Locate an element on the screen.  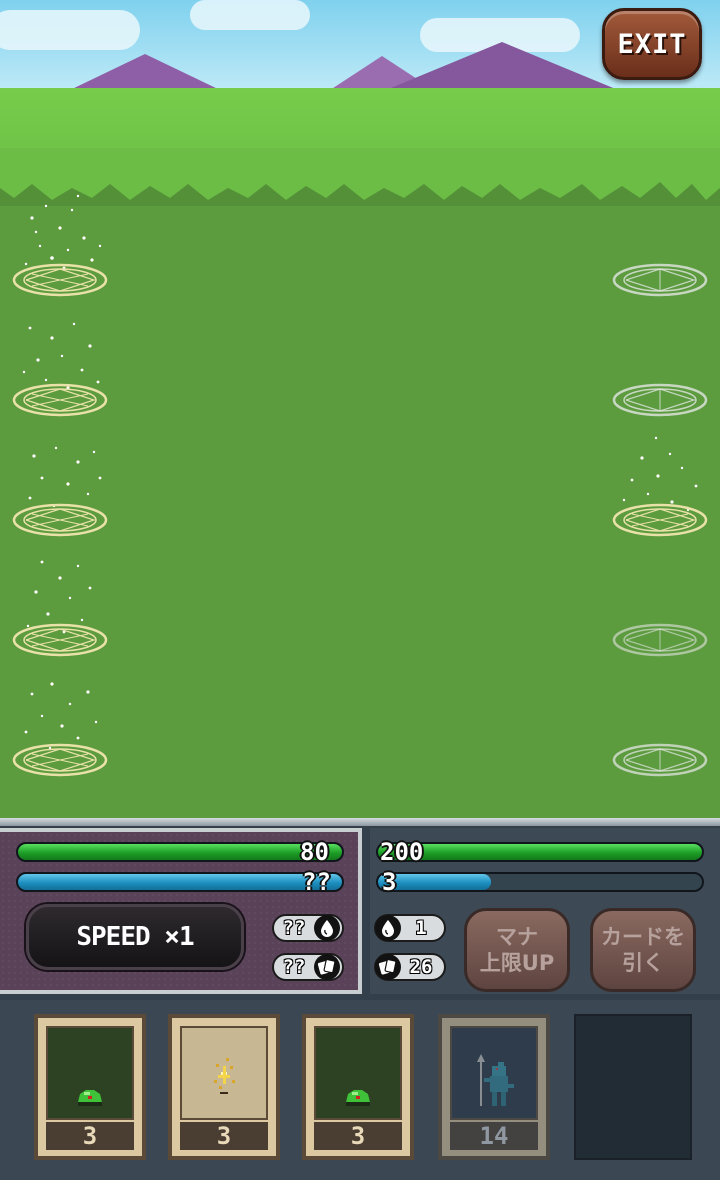
enemy-hp-fill is located at coordinates (540, 852).